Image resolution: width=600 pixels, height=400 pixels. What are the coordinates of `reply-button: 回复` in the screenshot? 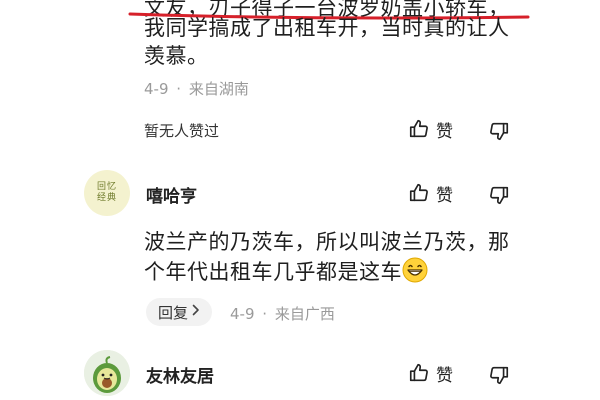 It's located at (179, 312).